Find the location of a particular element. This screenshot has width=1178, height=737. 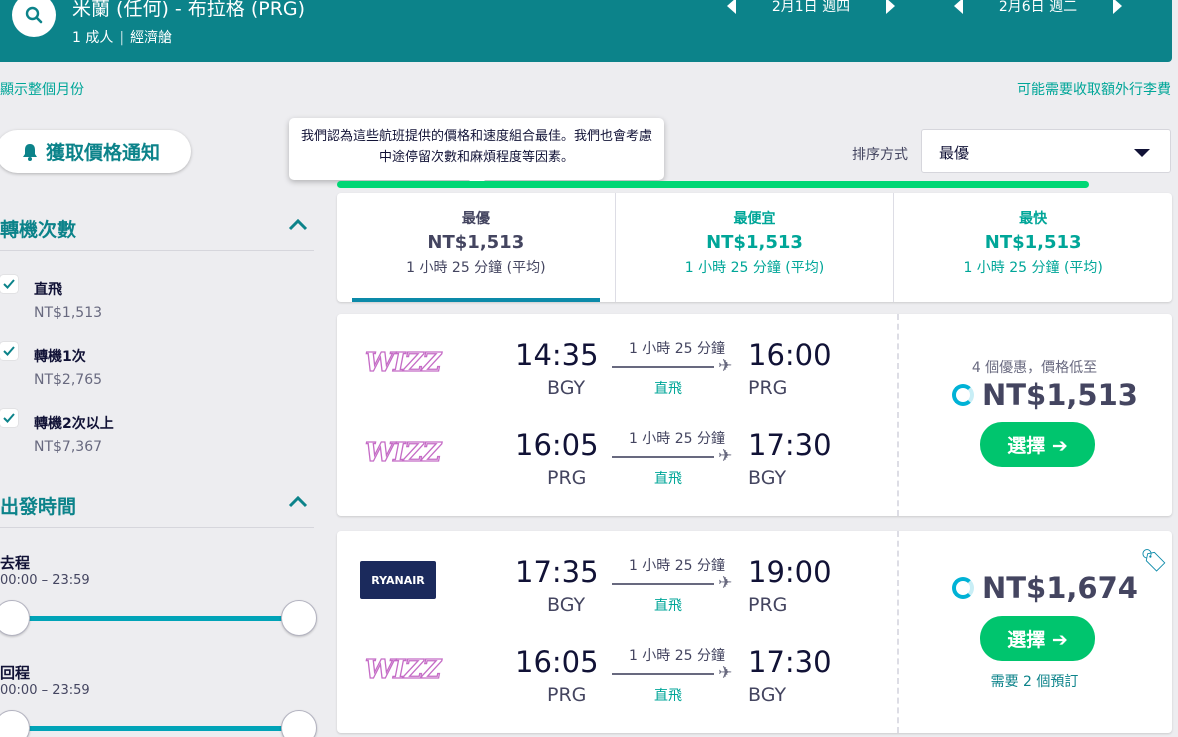

return-slider-max-handle is located at coordinates (299, 723).